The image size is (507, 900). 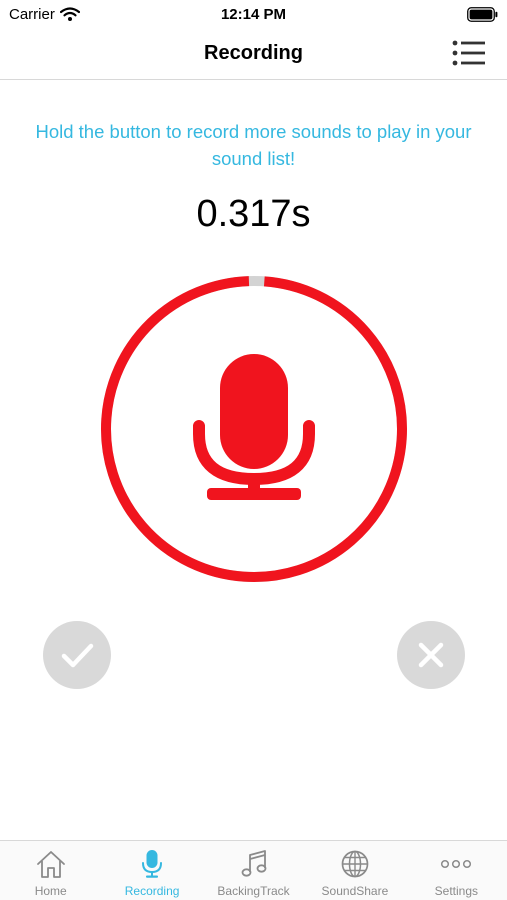 I want to click on navigation-bar: Recording, so click(x=253, y=55).